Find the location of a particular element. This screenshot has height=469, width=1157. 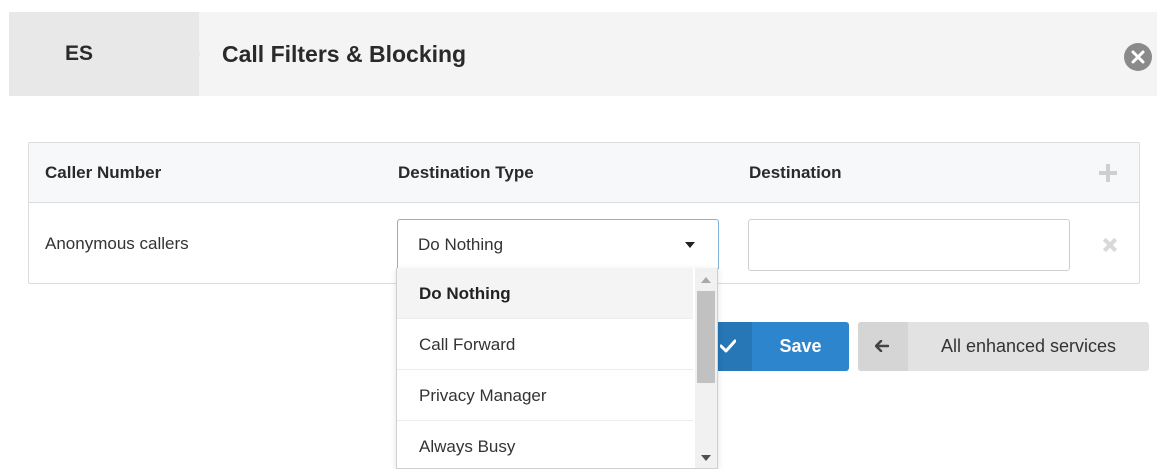

page-title: Call Filters & Blocking is located at coordinates (344, 54).